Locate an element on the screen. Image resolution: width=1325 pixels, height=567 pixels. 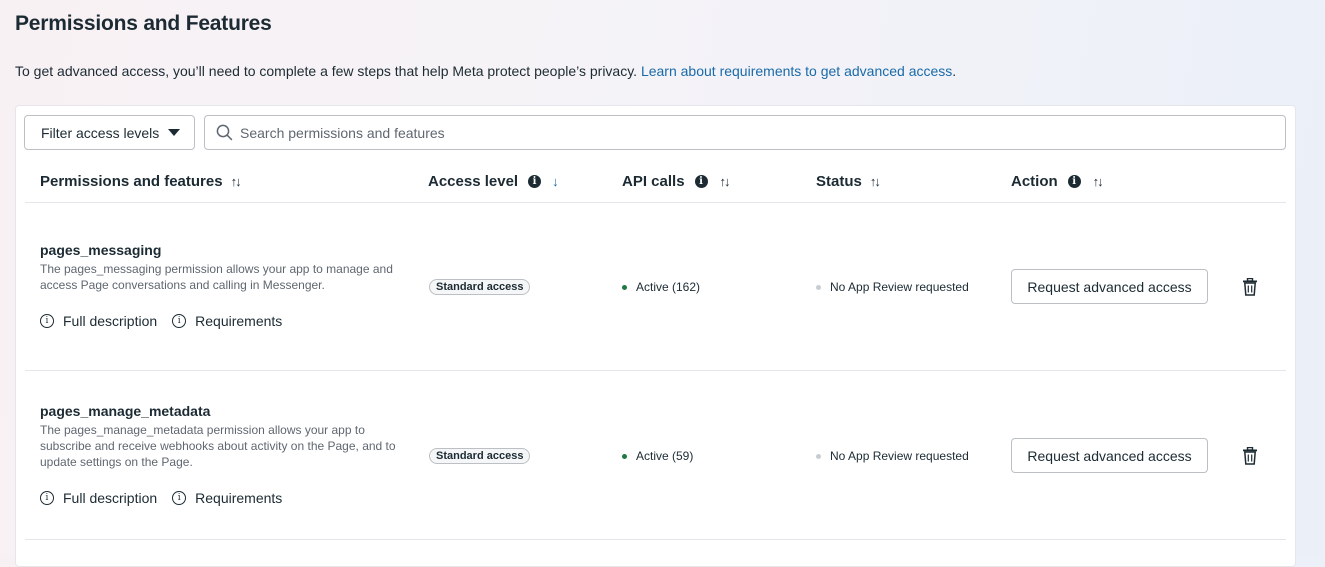
intro-period: . is located at coordinates (954, 71).